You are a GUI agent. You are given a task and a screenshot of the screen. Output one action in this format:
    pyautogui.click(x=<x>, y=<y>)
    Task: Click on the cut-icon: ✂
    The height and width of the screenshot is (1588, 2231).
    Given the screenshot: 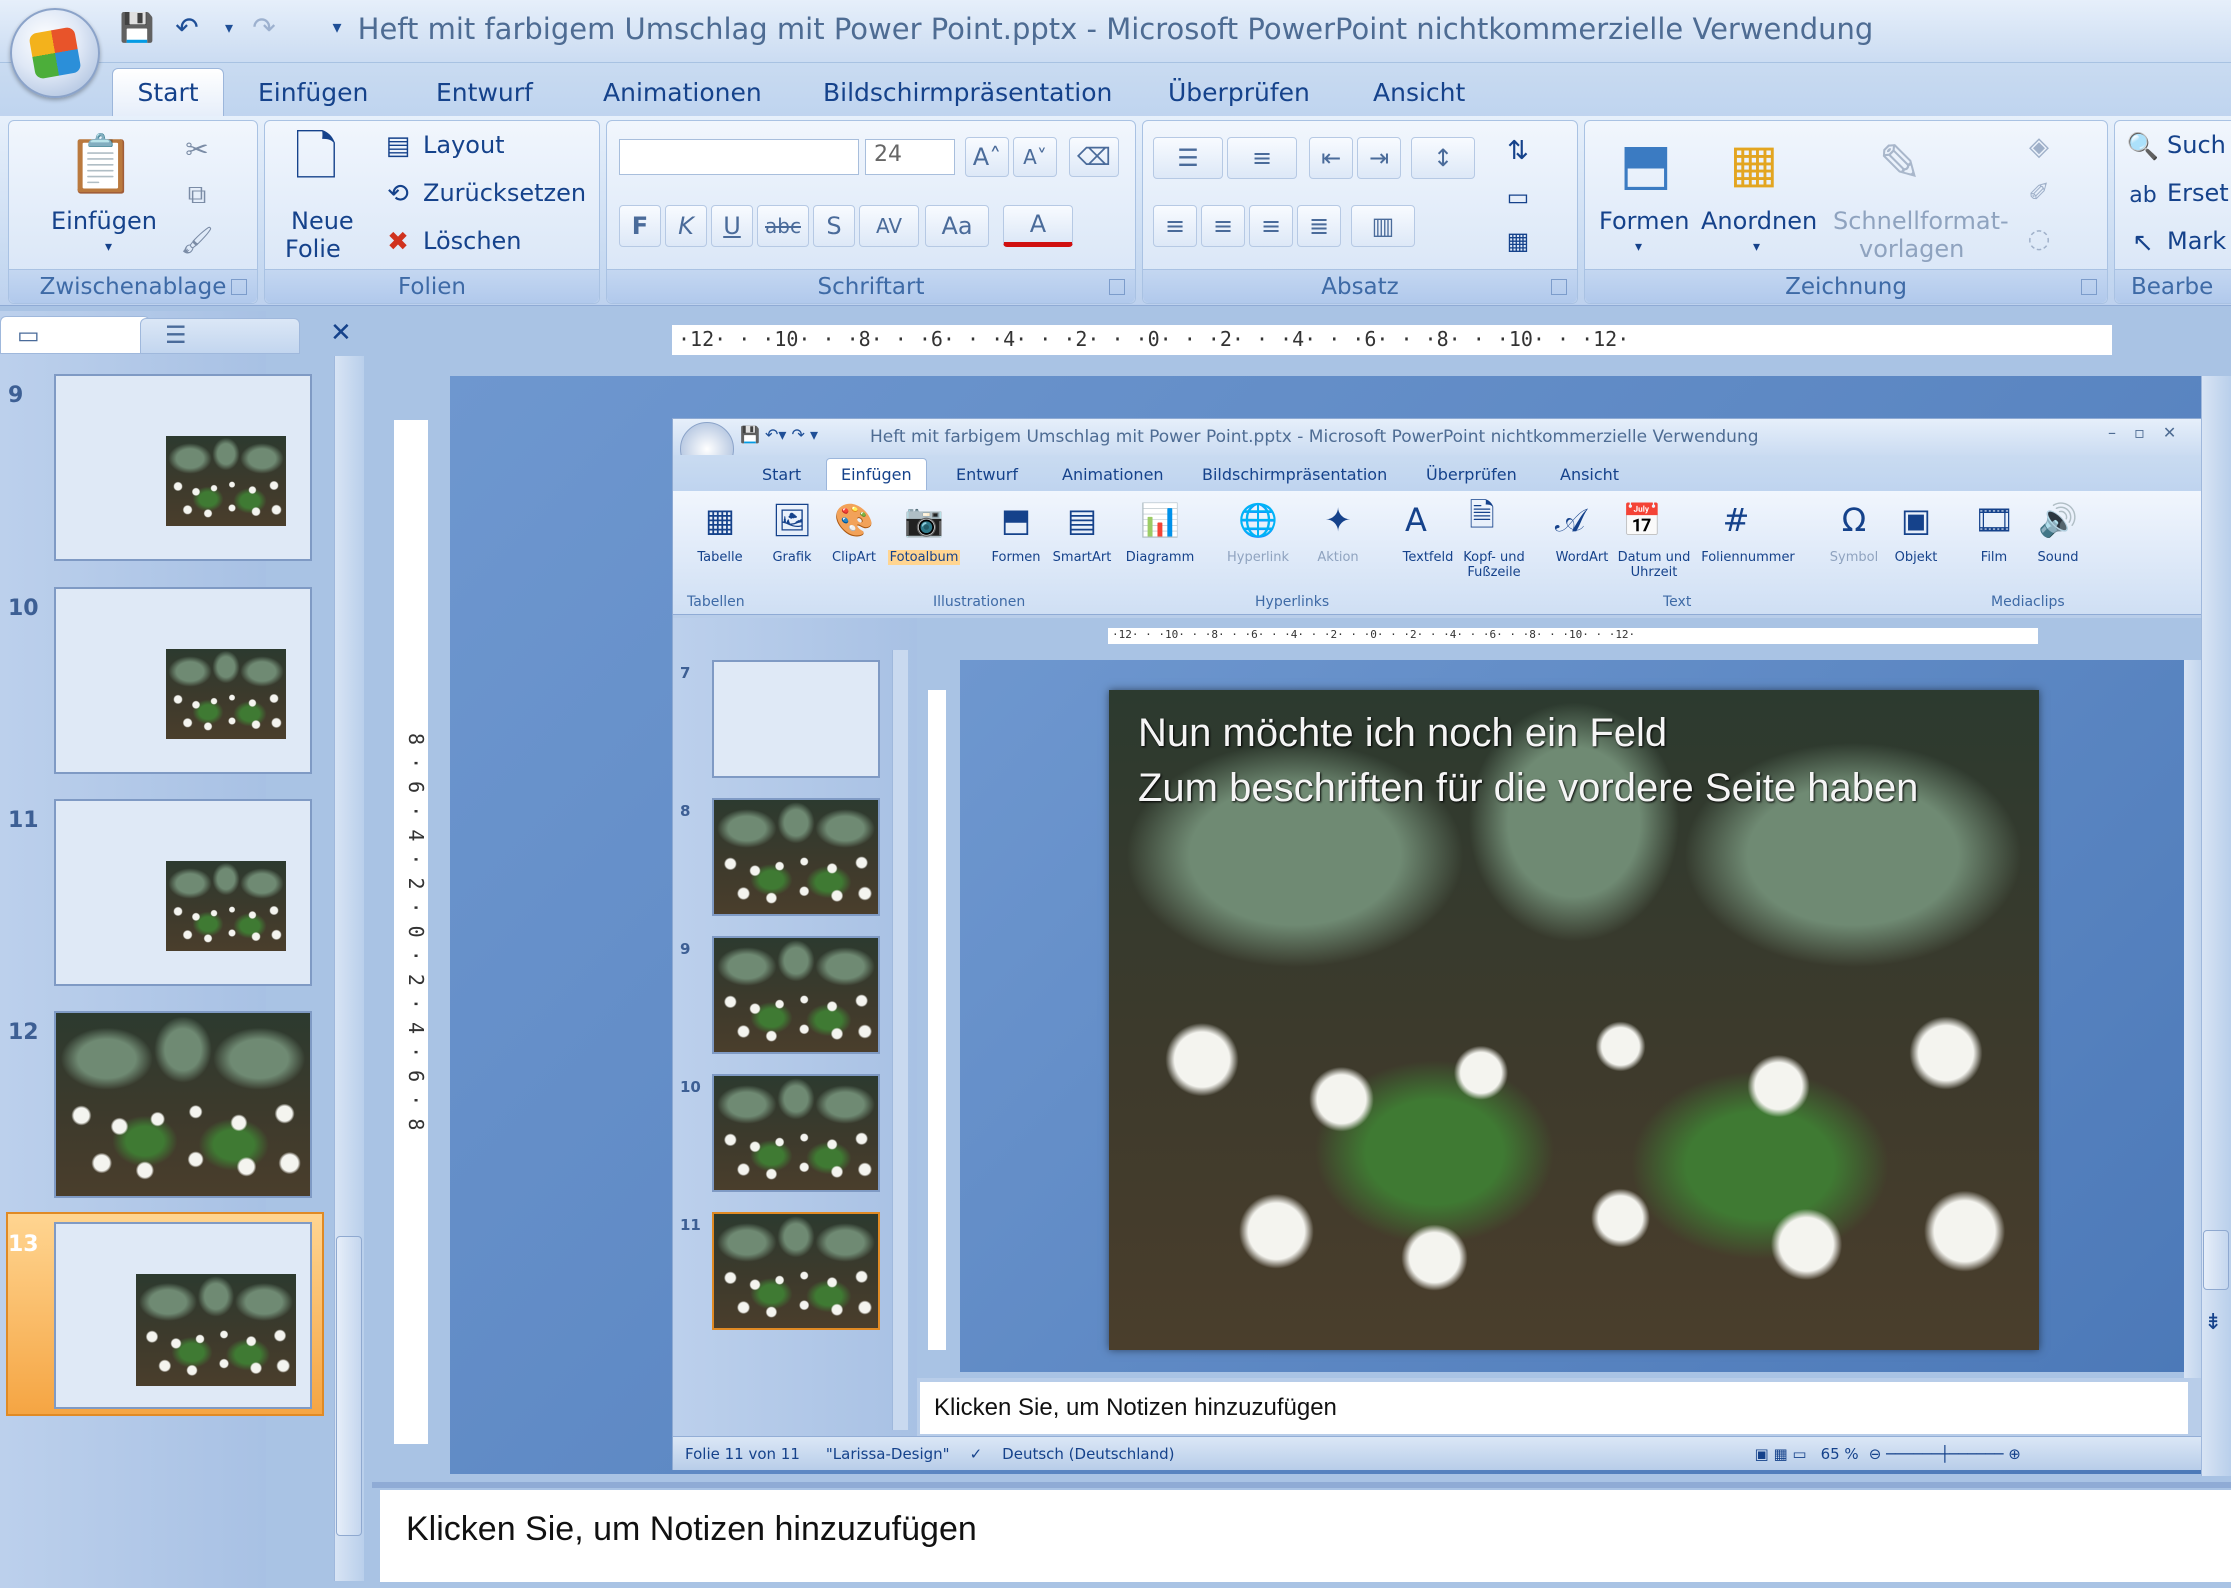 What is the action you would take?
    pyautogui.click(x=197, y=149)
    